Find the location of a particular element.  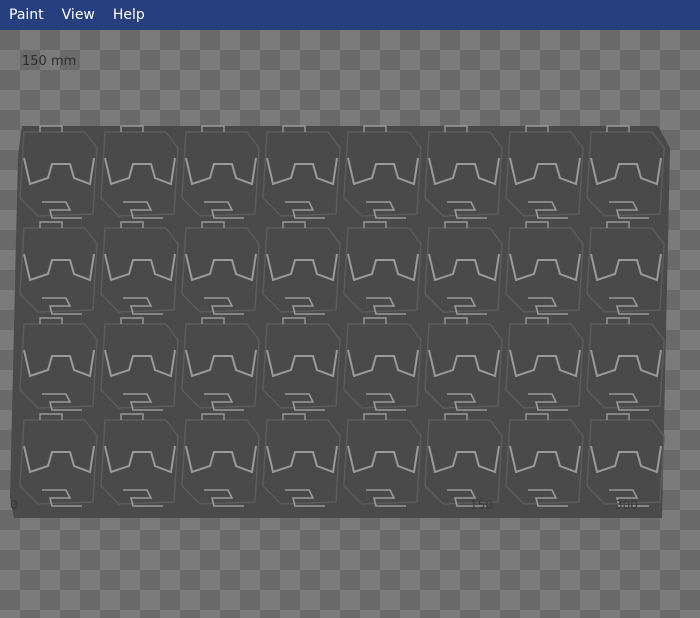

axis-label-left: 0 is located at coordinates (14, 505).